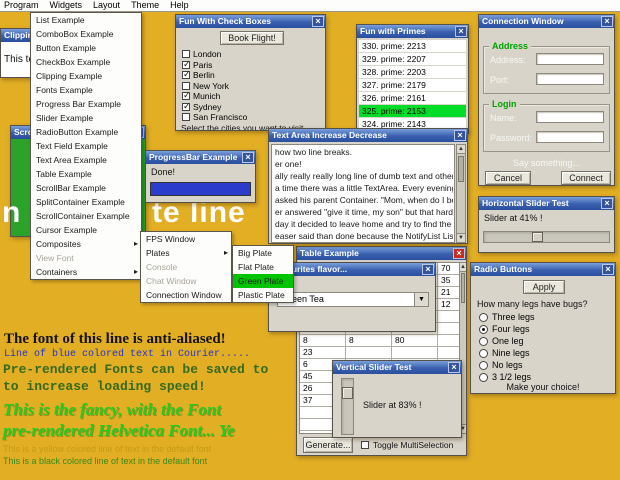  I want to click on menu-item: Text Field Example, so click(86, 146).